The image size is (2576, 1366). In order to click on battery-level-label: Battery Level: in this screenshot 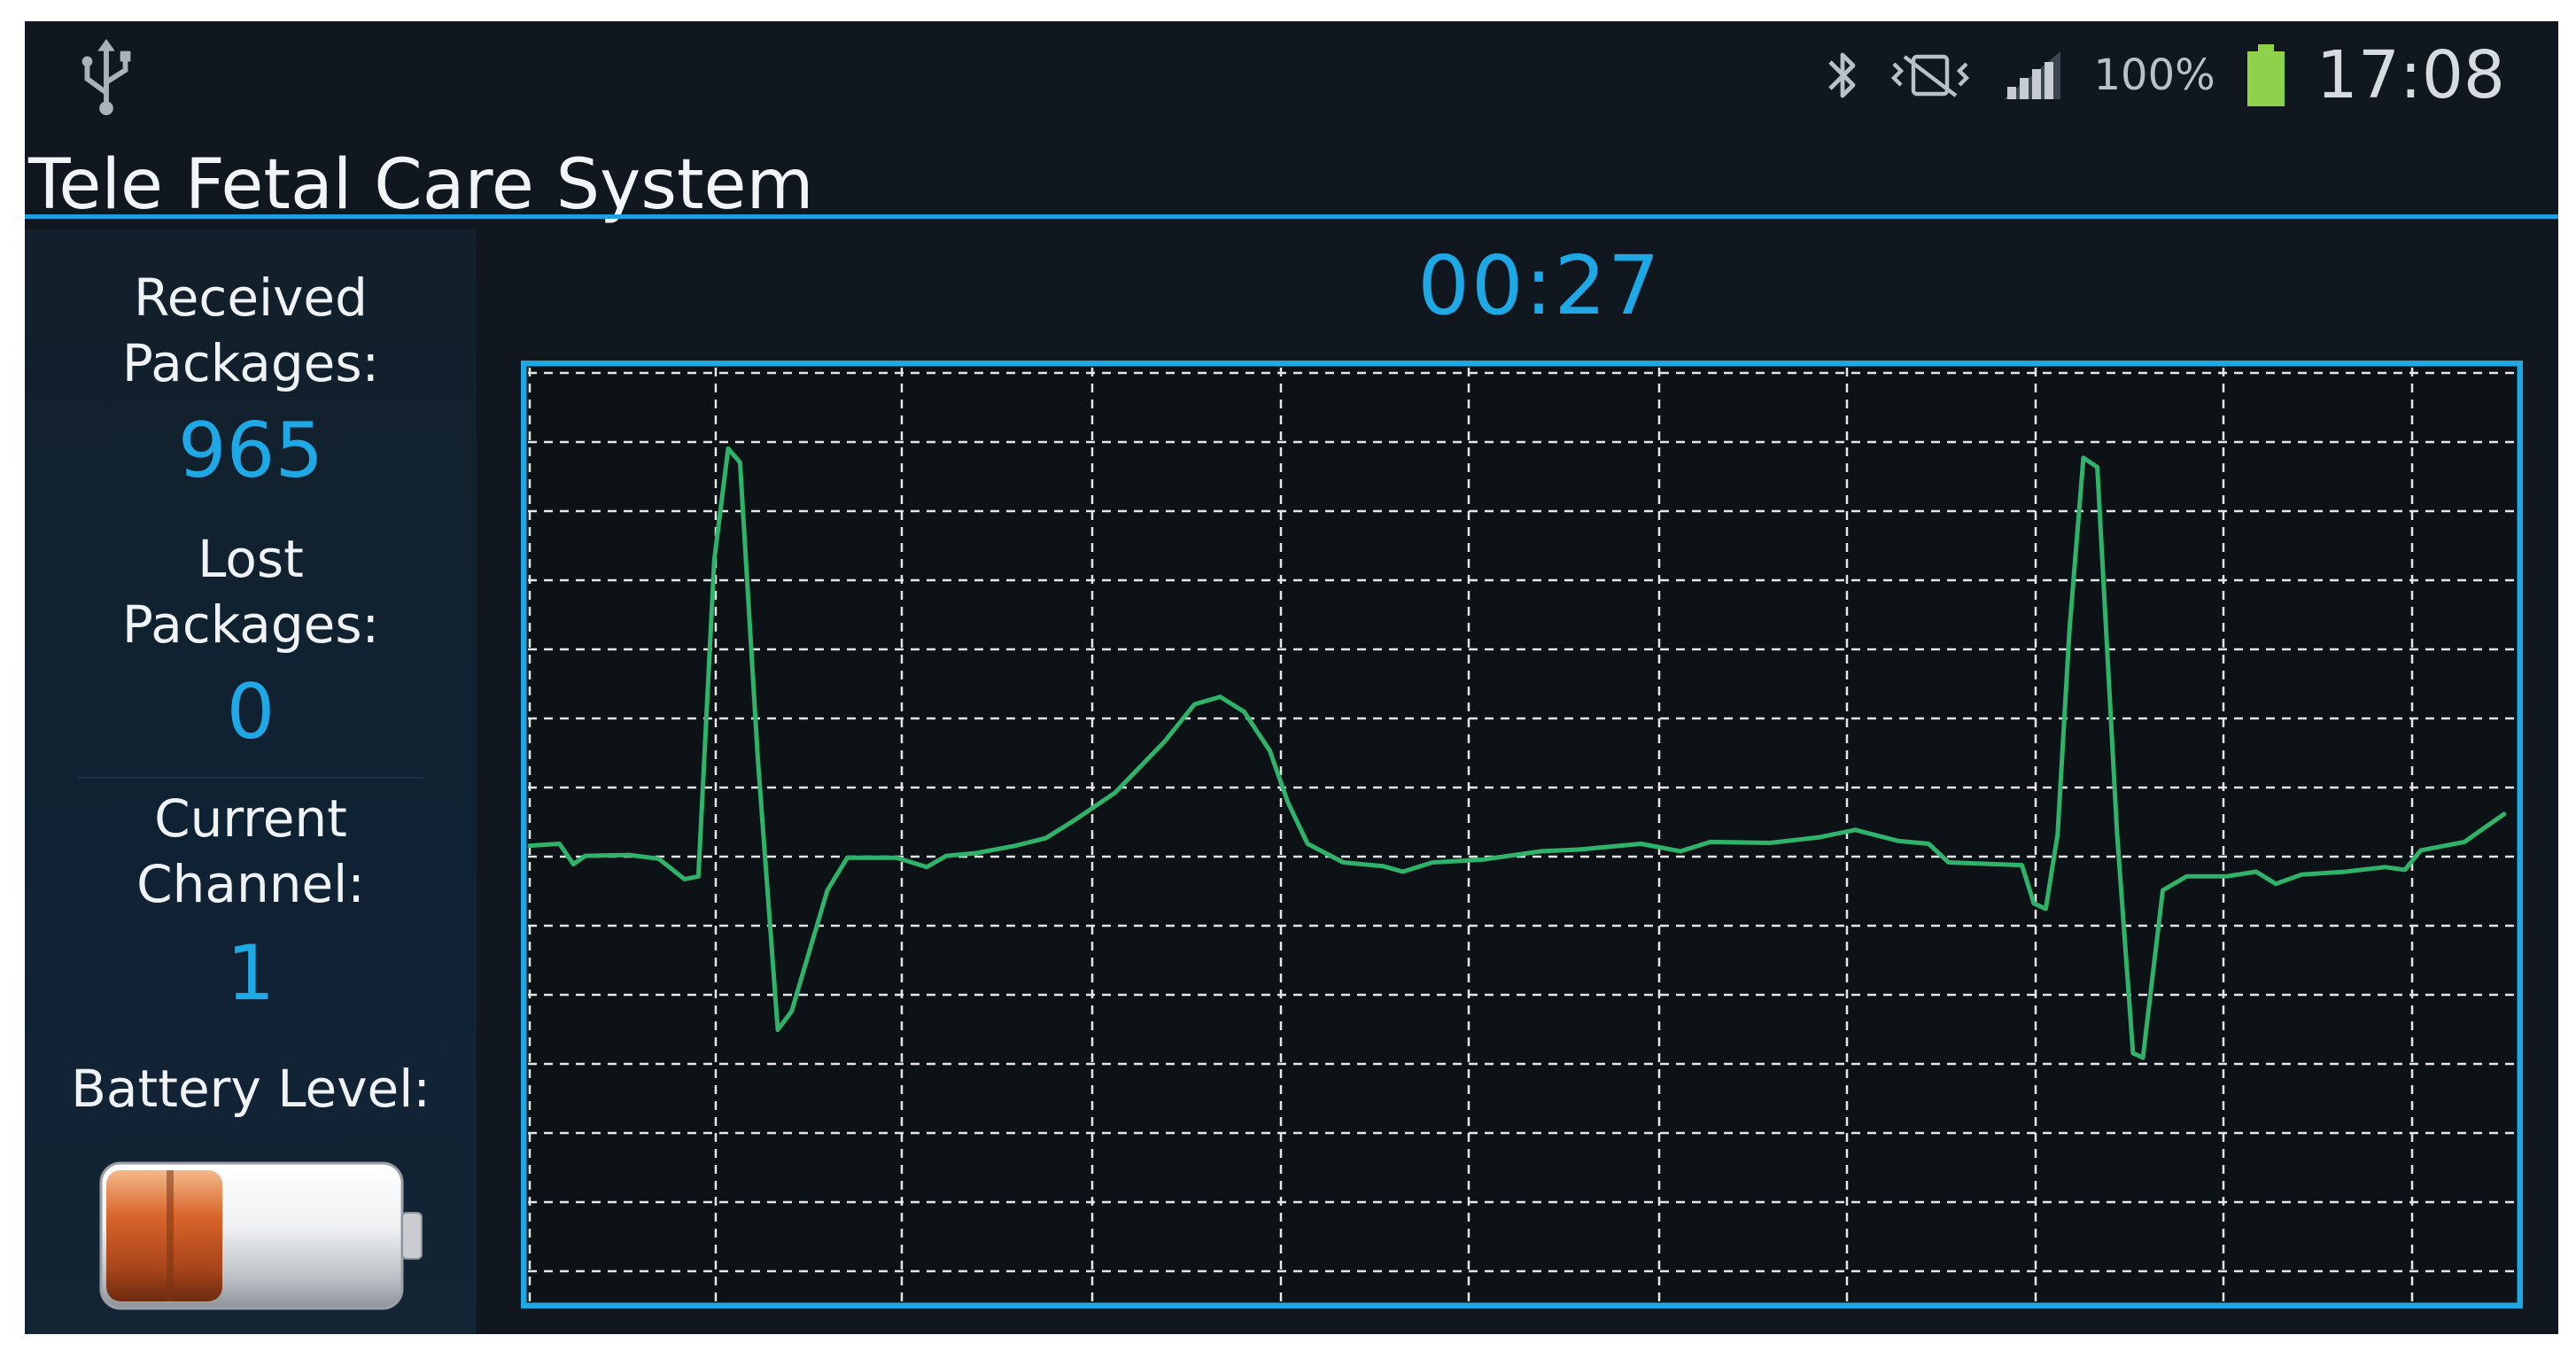, I will do `click(251, 1089)`.